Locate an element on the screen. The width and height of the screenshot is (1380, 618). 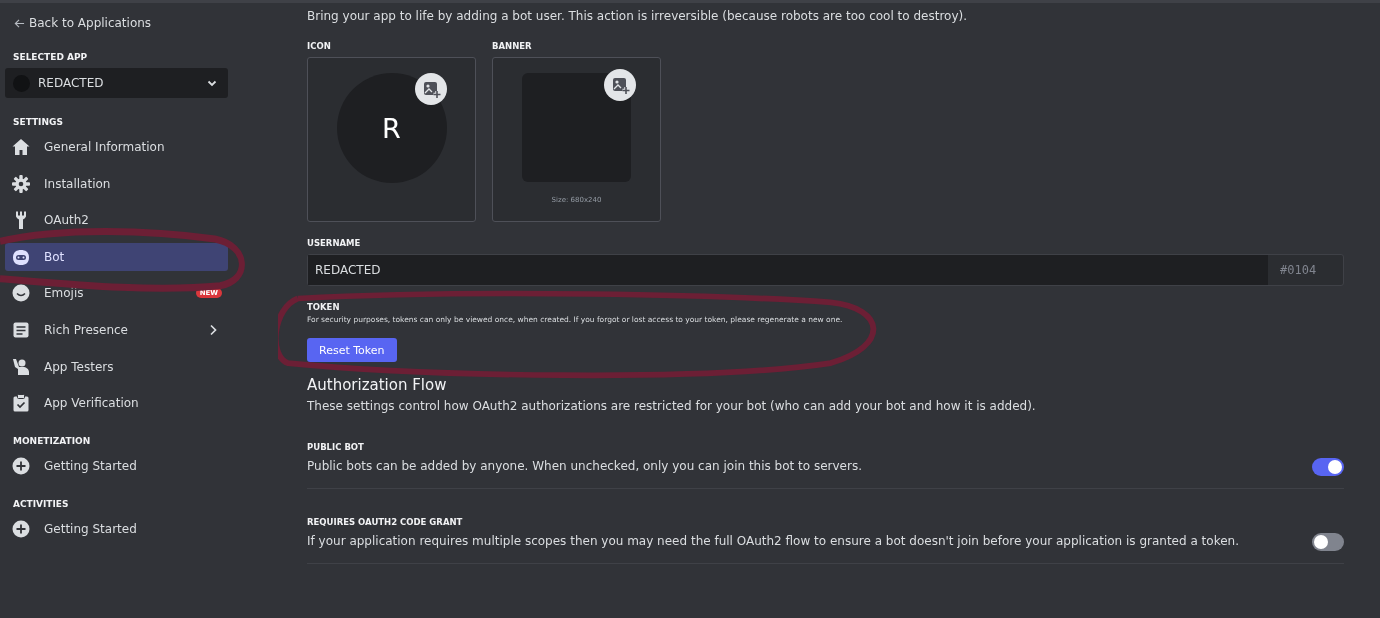
reset-token-button: Reset Token is located at coordinates (352, 350).